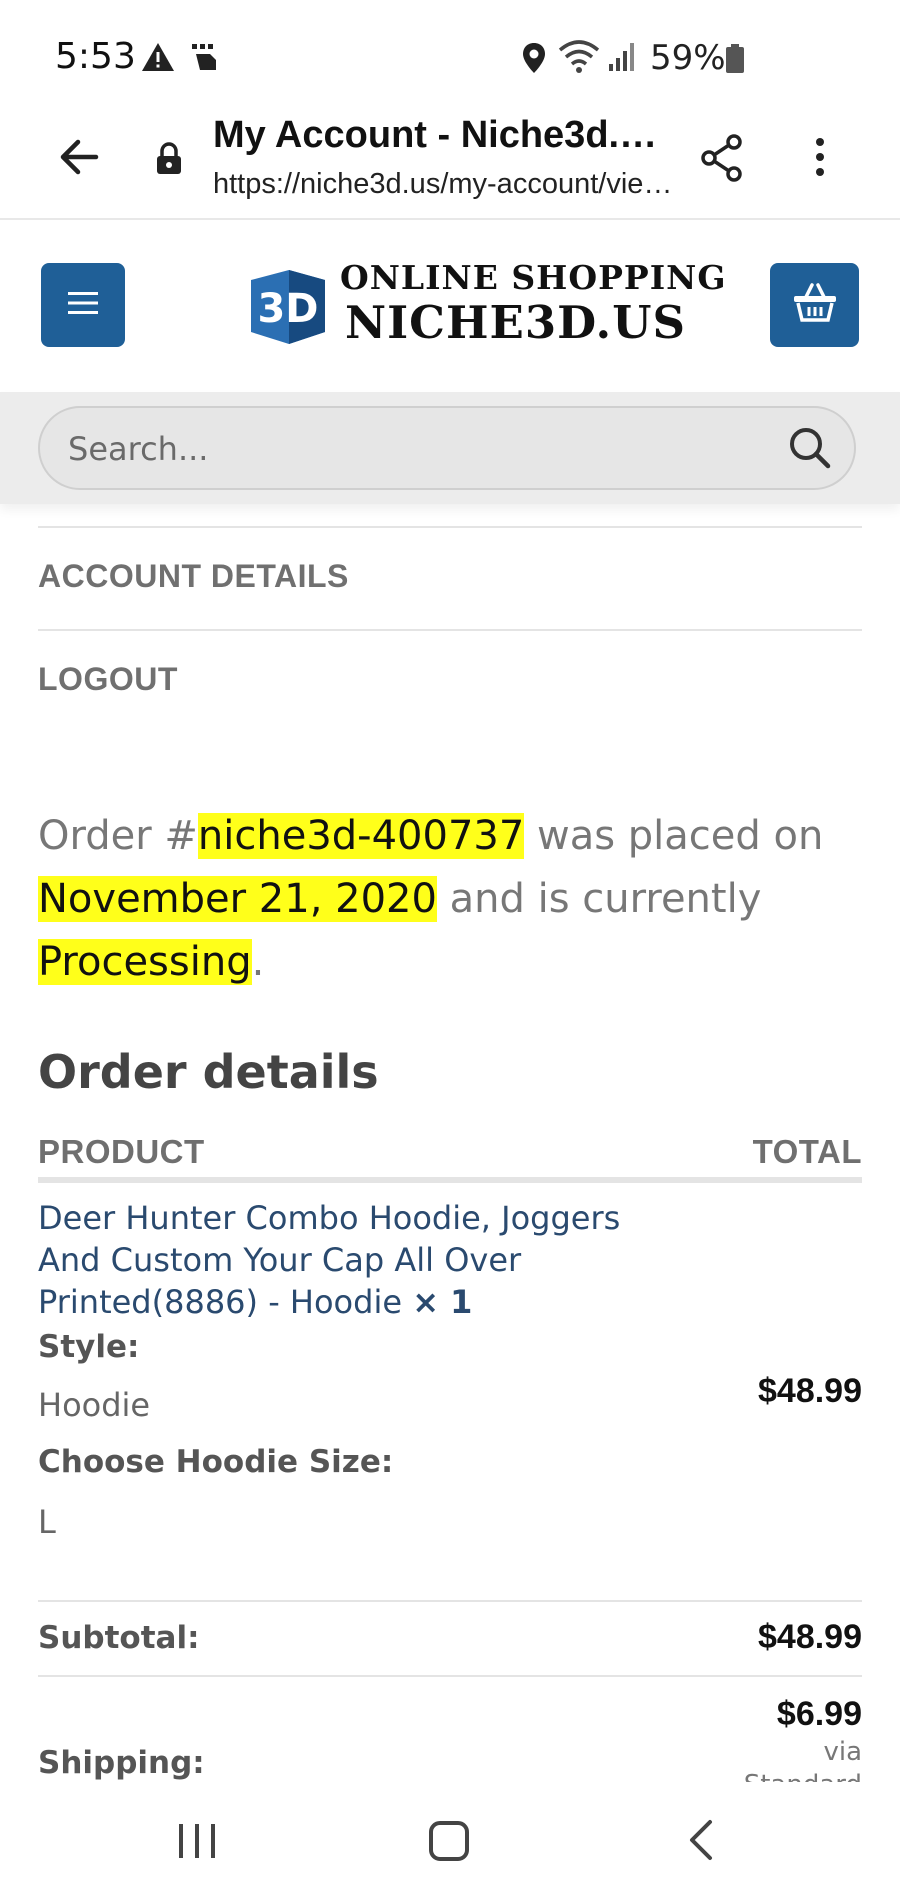  What do you see at coordinates (216, 1462) in the screenshot?
I see `size-label: Choose Hoodie Size:` at bounding box center [216, 1462].